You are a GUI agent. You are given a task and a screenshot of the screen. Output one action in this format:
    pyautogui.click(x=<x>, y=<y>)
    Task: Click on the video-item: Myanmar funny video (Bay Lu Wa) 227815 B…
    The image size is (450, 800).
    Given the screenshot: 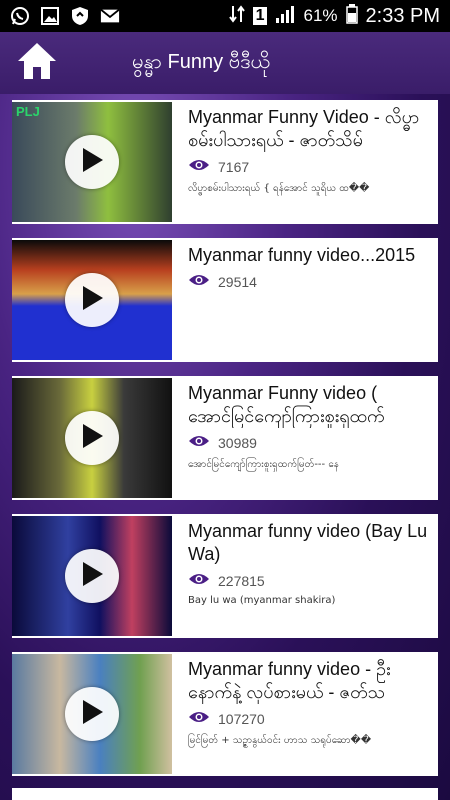 What is the action you would take?
    pyautogui.click(x=225, y=576)
    